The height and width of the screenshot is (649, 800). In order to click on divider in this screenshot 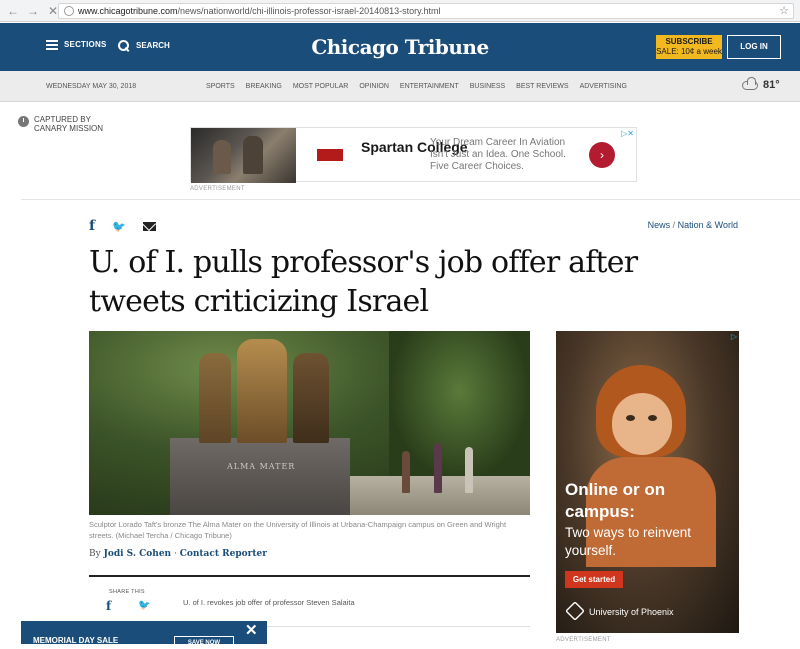, I will do `click(410, 199)`.